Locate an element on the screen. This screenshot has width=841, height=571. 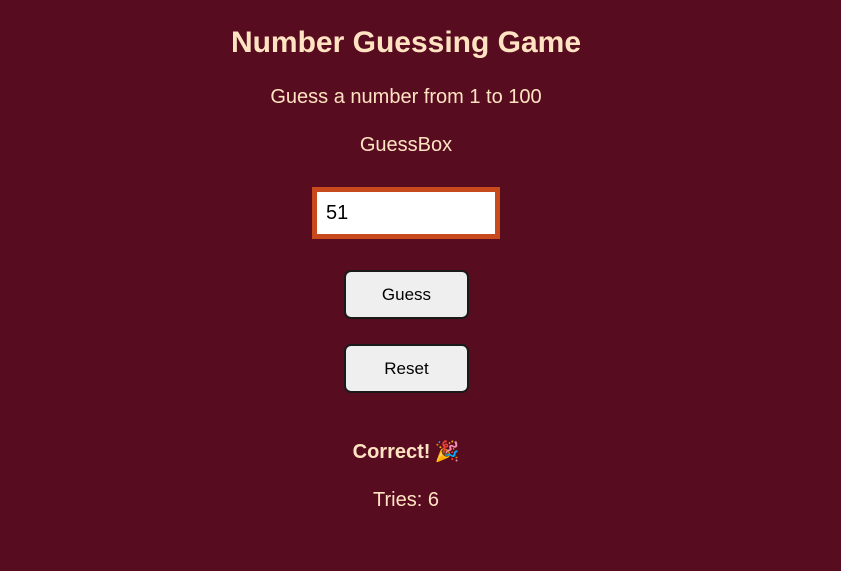
guess-input-label: GuessBox is located at coordinates (406, 145).